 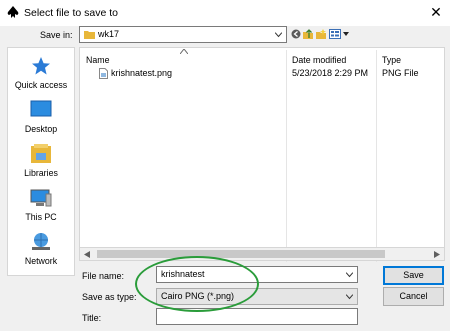 I want to click on save-button: Save, so click(x=413, y=275).